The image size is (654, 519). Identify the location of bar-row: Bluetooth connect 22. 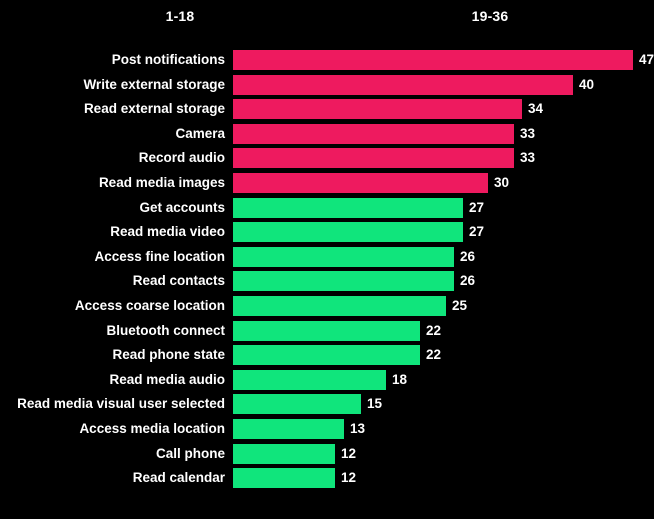
(327, 330).